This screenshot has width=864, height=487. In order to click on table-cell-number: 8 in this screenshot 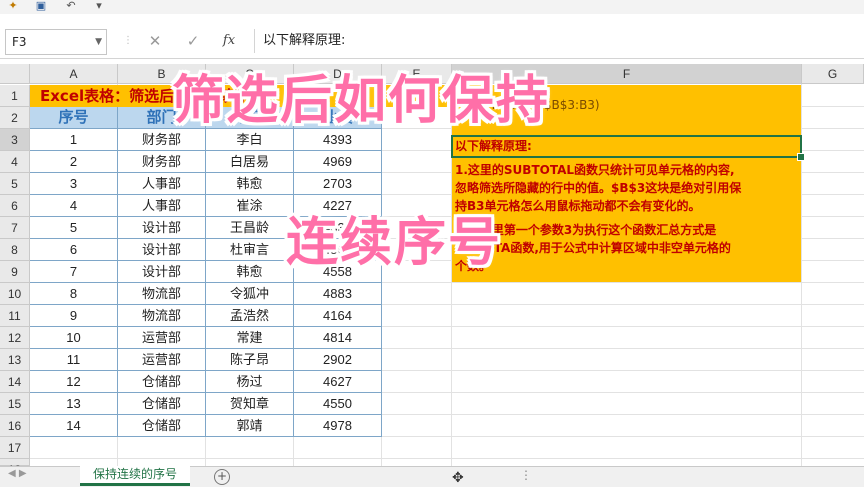, I will do `click(74, 294)`.